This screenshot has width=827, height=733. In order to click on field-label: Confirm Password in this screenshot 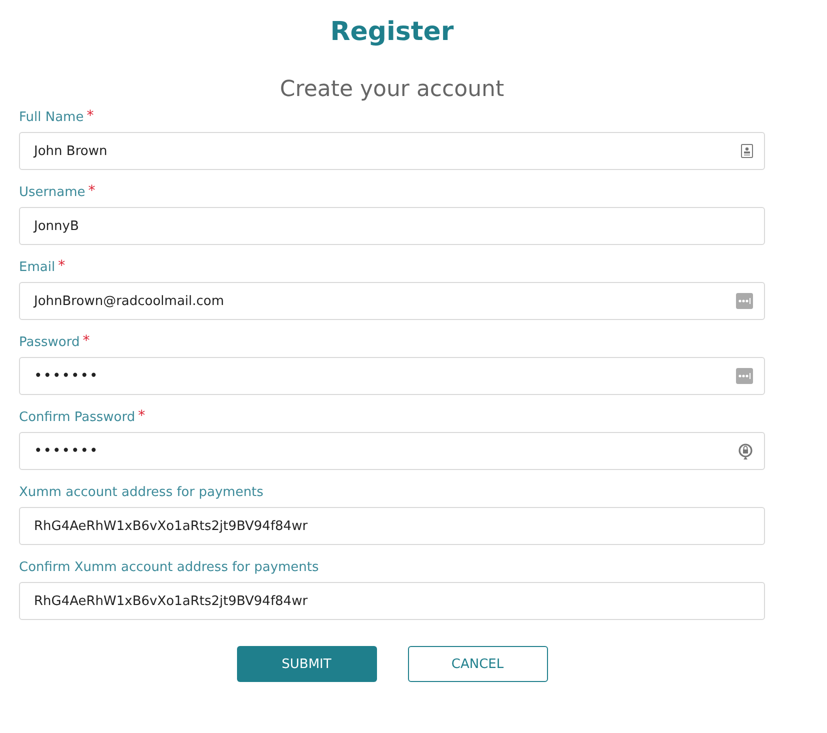, I will do `click(77, 418)`.